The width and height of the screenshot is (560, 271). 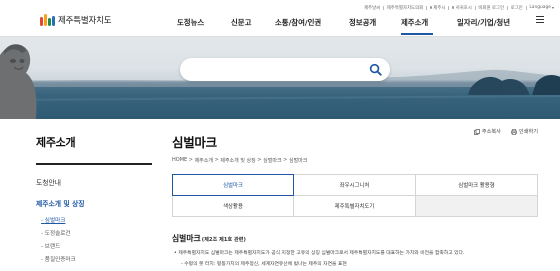 What do you see at coordinates (492, 22) in the screenshot?
I see `nav-jobs: 일자리/기업/청년` at bounding box center [492, 22].